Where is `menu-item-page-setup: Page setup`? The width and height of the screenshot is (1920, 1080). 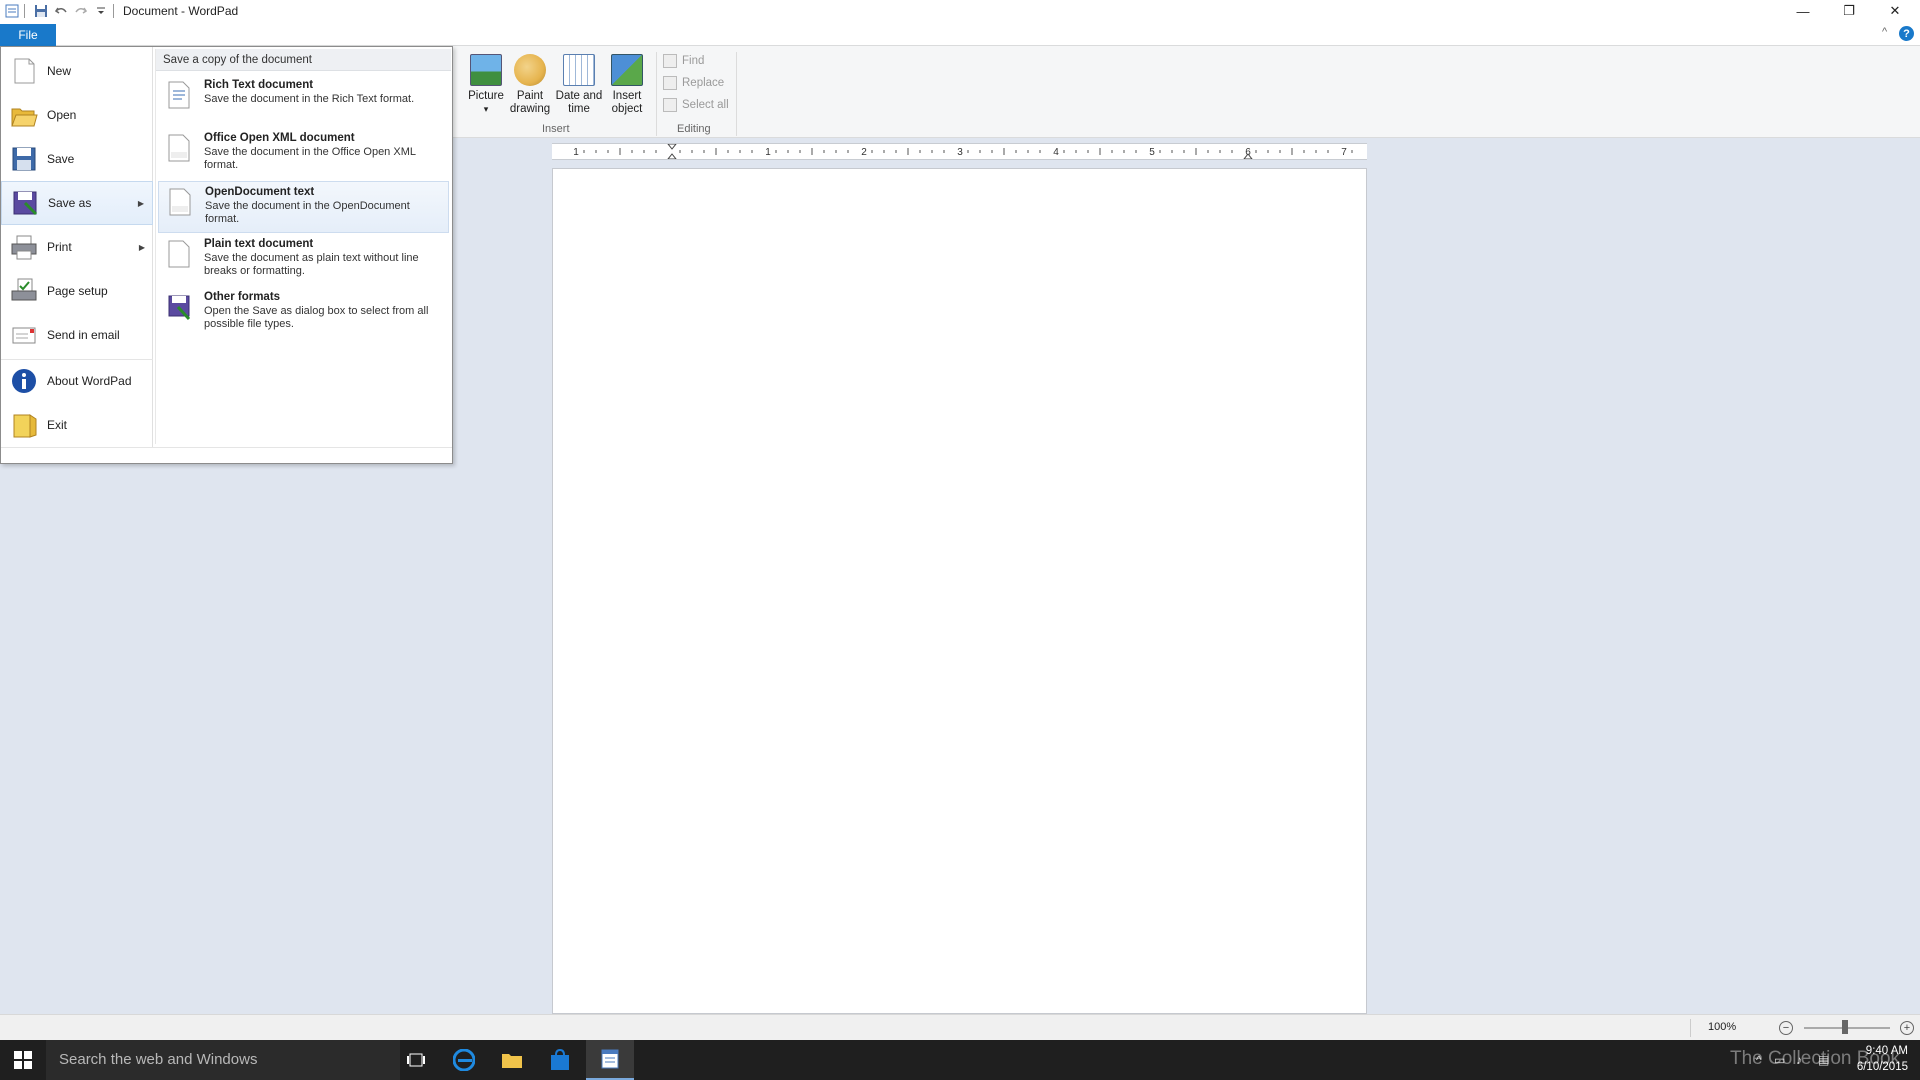
menu-item-page-setup: Page setup is located at coordinates (77, 291).